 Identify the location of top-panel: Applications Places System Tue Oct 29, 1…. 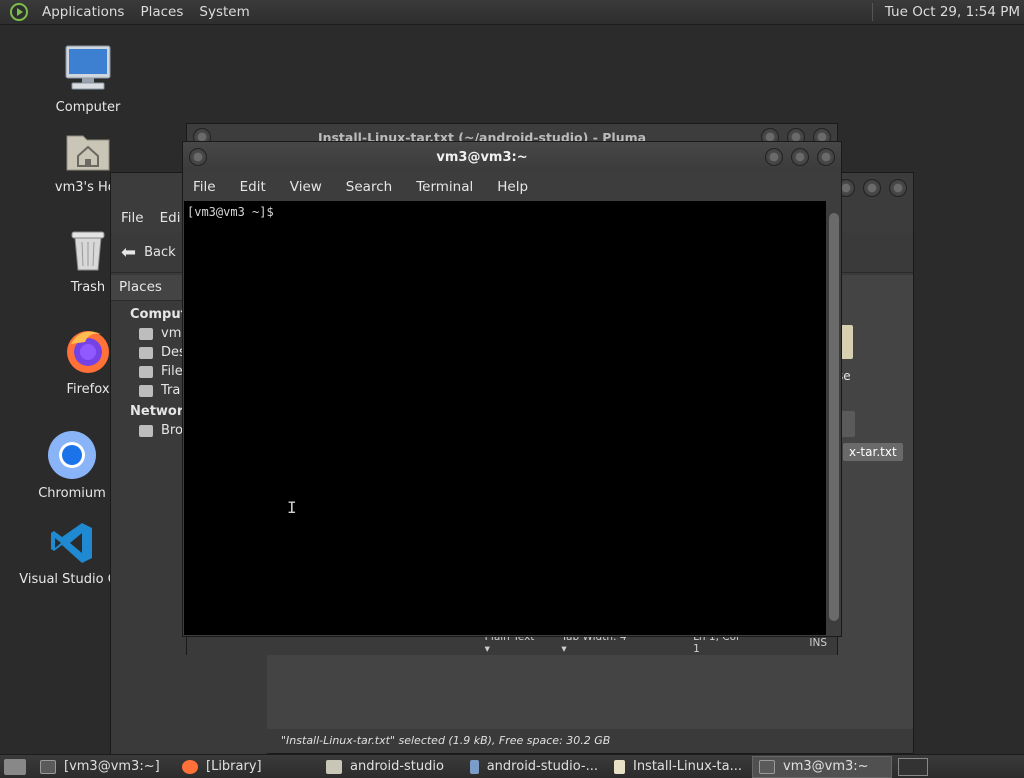
(512, 12).